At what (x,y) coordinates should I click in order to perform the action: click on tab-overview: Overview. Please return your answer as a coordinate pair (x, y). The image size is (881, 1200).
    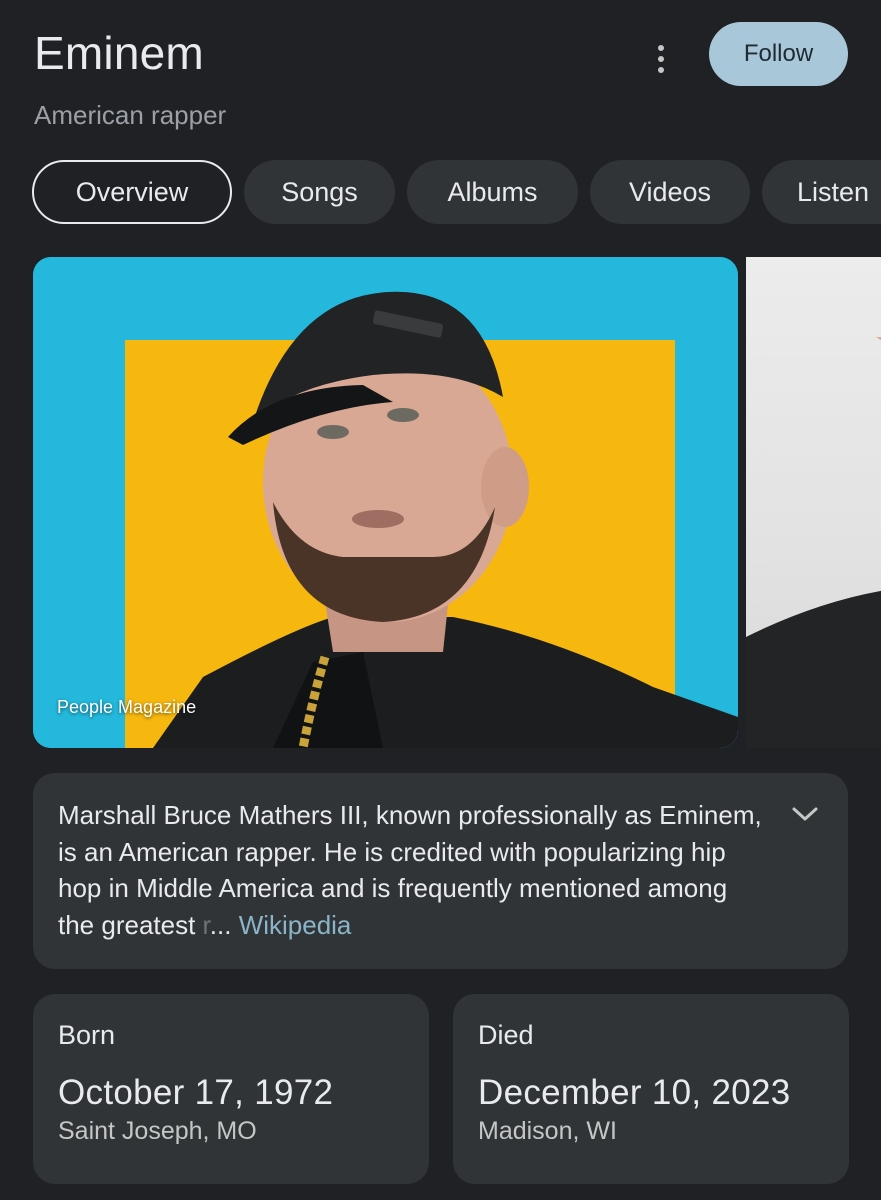
    Looking at the image, I should click on (132, 192).